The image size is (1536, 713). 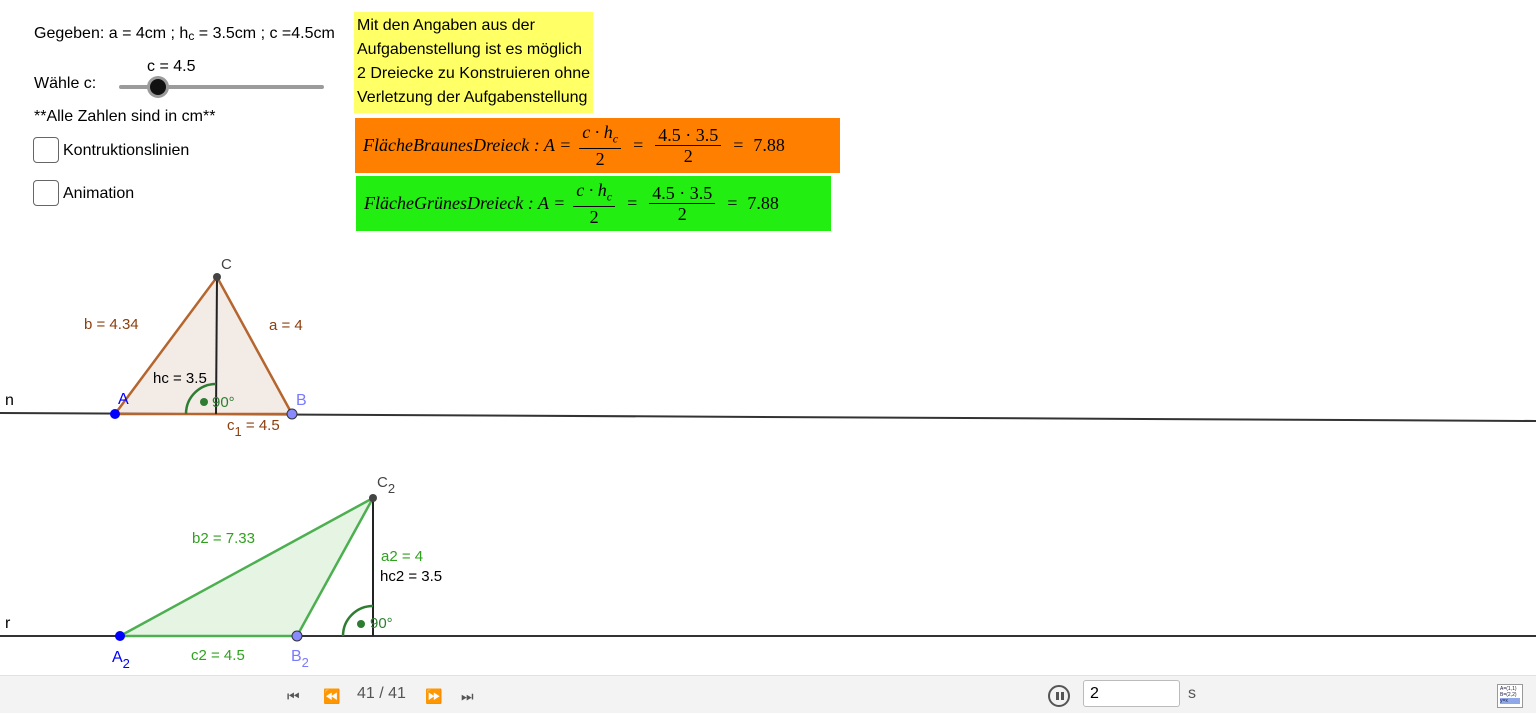 What do you see at coordinates (1059, 696) in the screenshot?
I see `pause-button` at bounding box center [1059, 696].